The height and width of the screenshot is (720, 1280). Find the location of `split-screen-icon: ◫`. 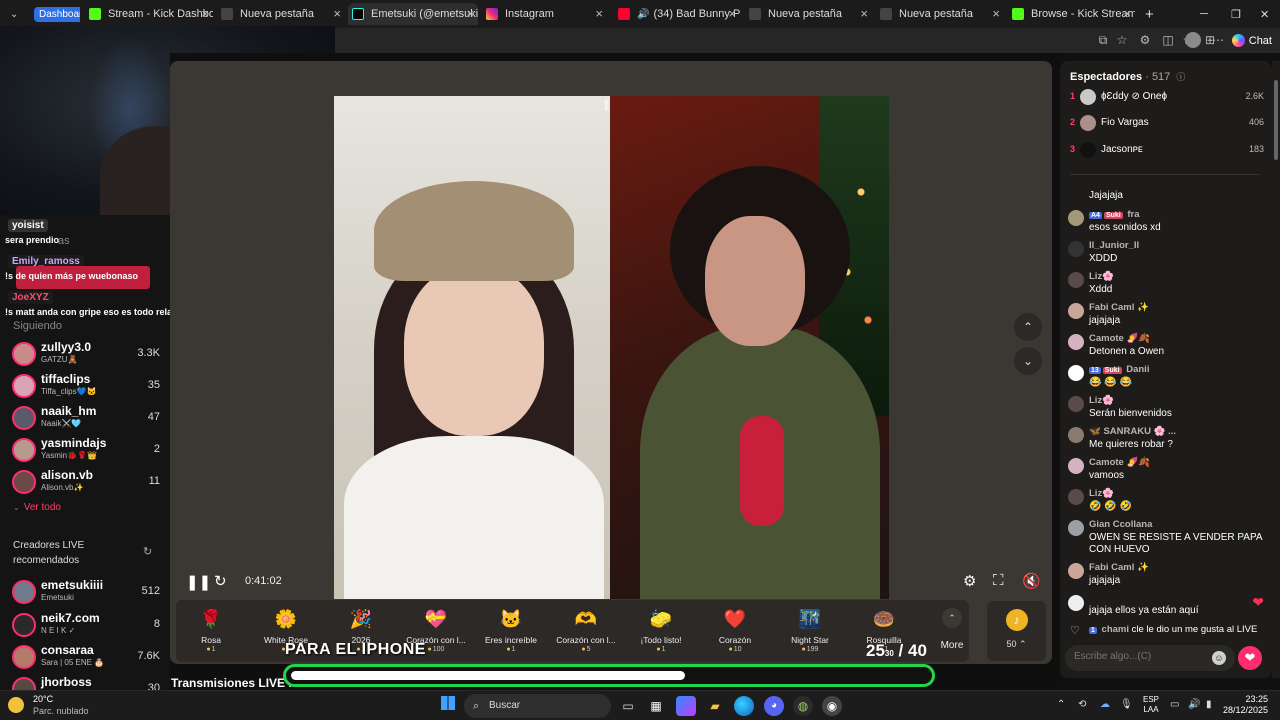

split-screen-icon: ◫ is located at coordinates (1168, 40).